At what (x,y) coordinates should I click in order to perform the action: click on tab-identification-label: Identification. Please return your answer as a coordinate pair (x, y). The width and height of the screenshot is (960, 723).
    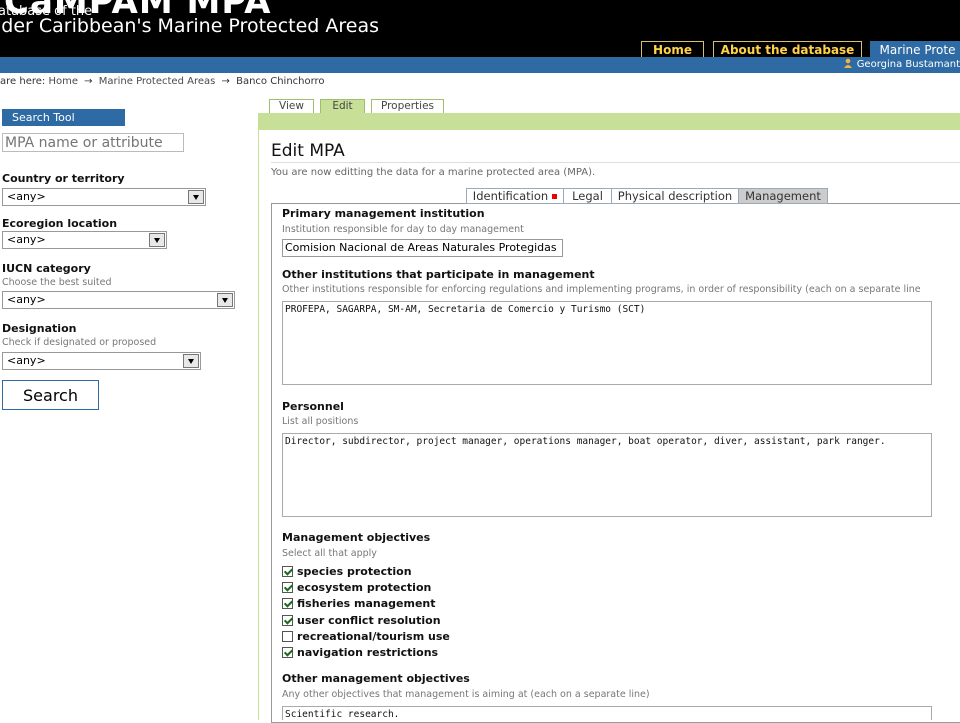
    Looking at the image, I should click on (510, 196).